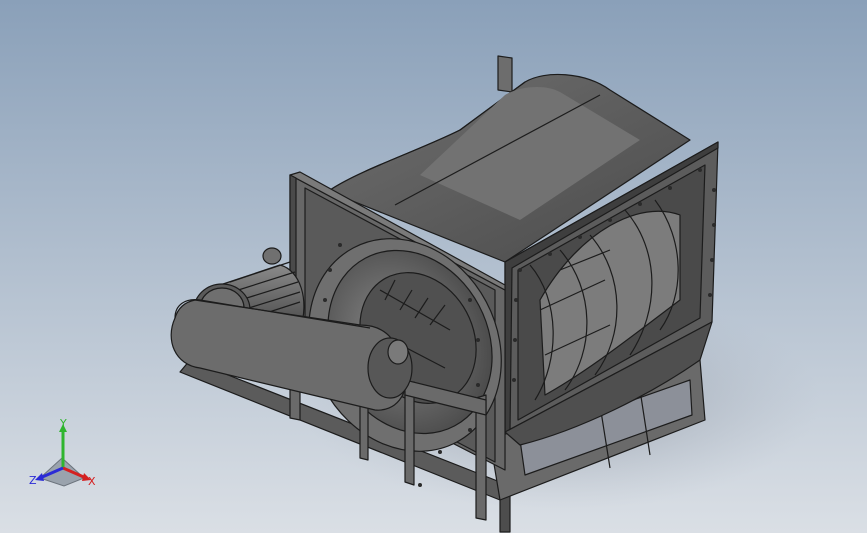  What do you see at coordinates (66, 457) in the screenshot?
I see `orientation-triad: Y X Z` at bounding box center [66, 457].